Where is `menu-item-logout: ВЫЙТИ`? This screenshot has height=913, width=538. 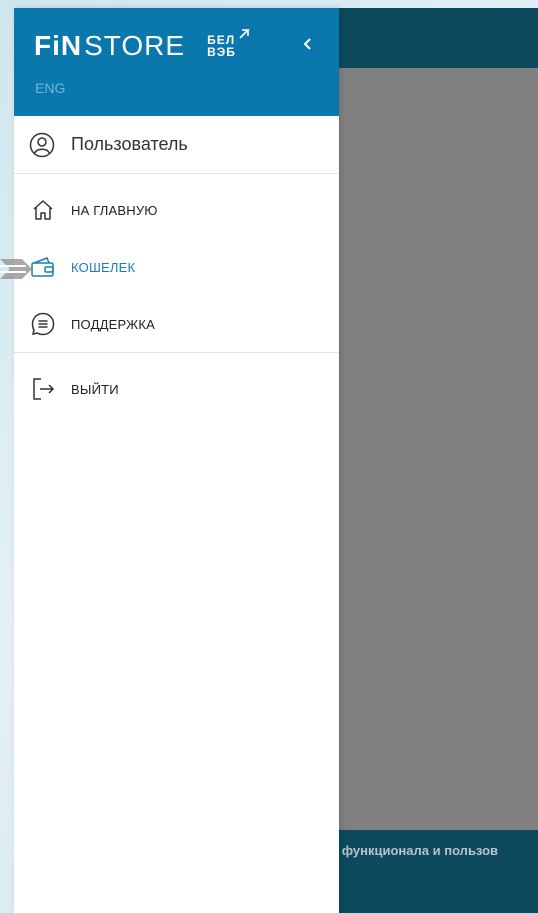
menu-item-logout: ВЫЙТИ is located at coordinates (176, 389).